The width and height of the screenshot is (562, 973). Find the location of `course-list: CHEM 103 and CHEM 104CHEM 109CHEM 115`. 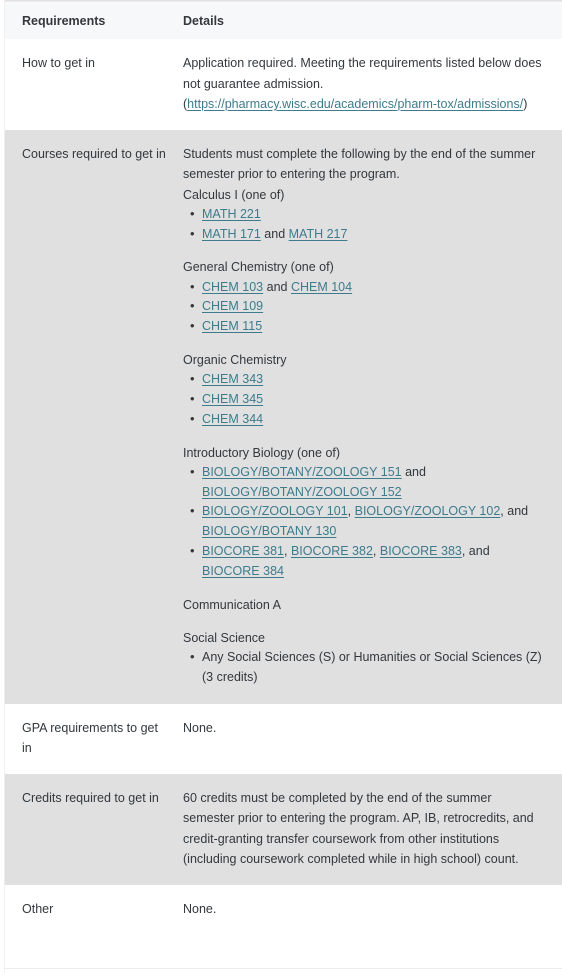

course-list: CHEM 103 and CHEM 104CHEM 109CHEM 115 is located at coordinates (363, 307).